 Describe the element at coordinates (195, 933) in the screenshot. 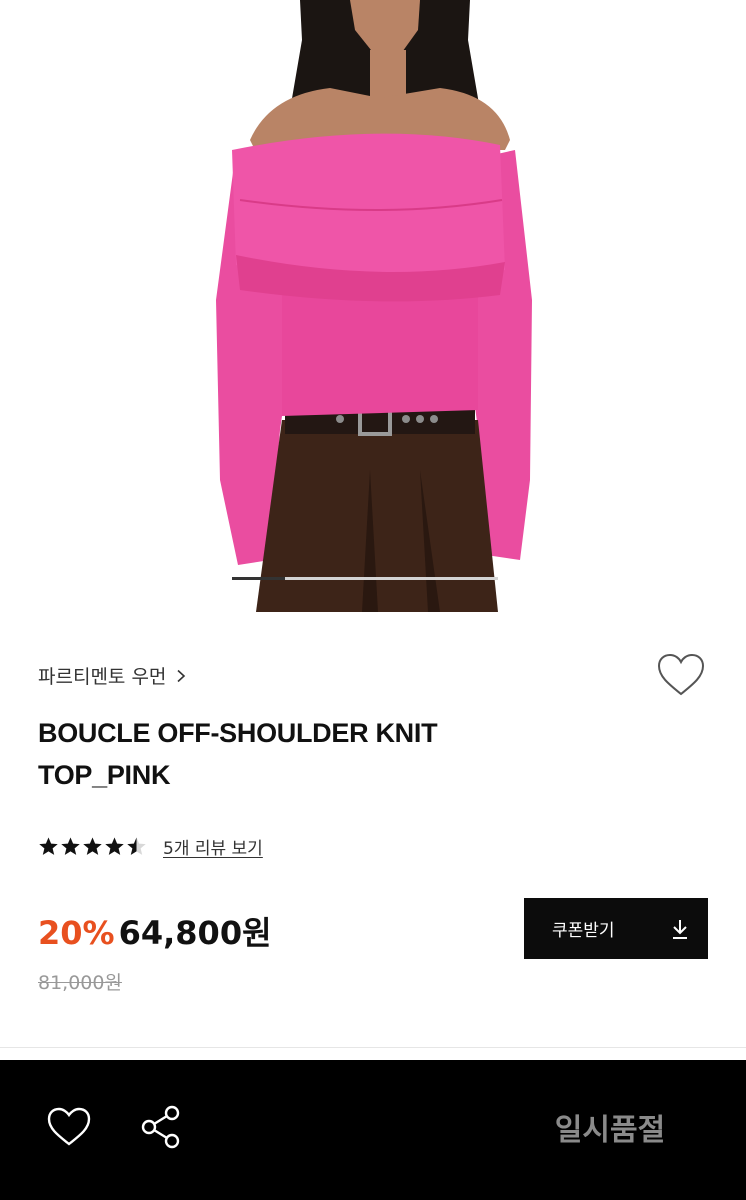

I see `sale-price: 64,800원` at that location.